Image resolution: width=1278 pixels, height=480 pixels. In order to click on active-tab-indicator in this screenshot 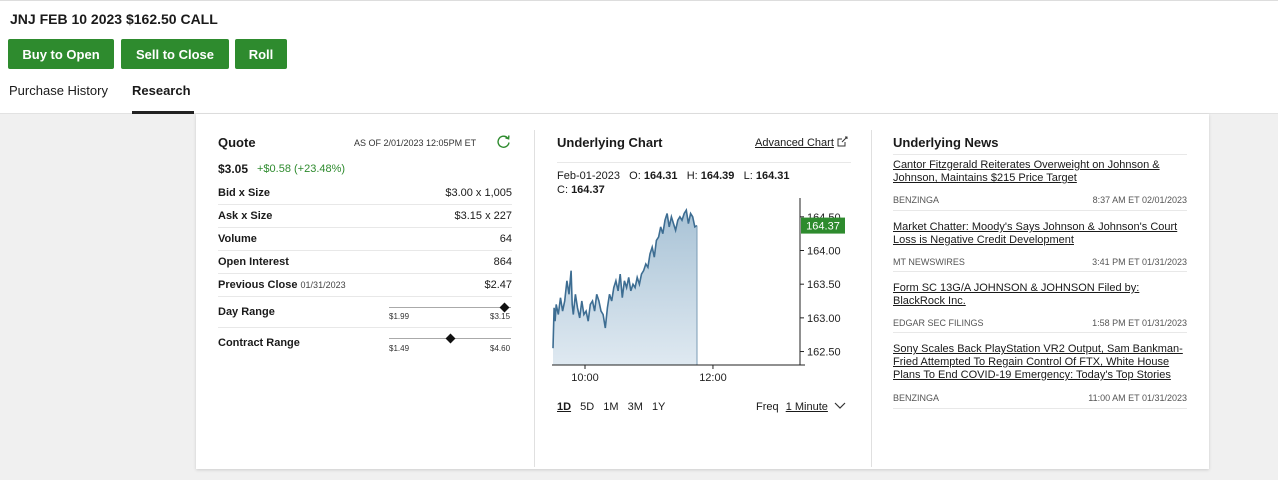, I will do `click(163, 112)`.